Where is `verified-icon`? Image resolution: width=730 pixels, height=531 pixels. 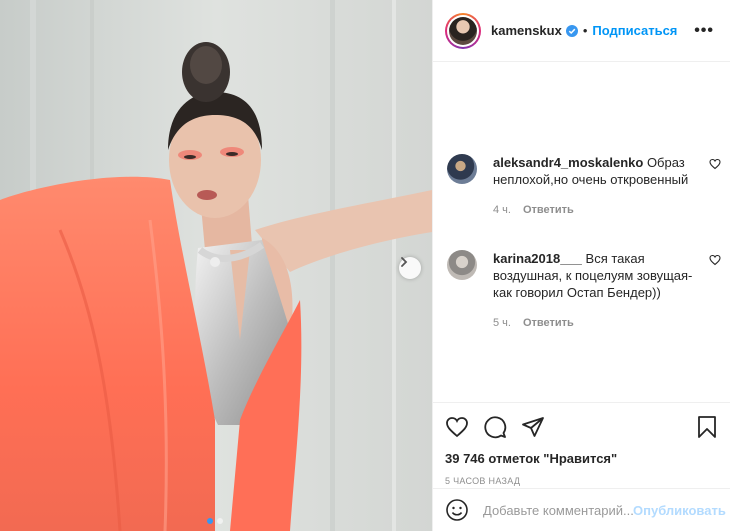 verified-icon is located at coordinates (571, 30).